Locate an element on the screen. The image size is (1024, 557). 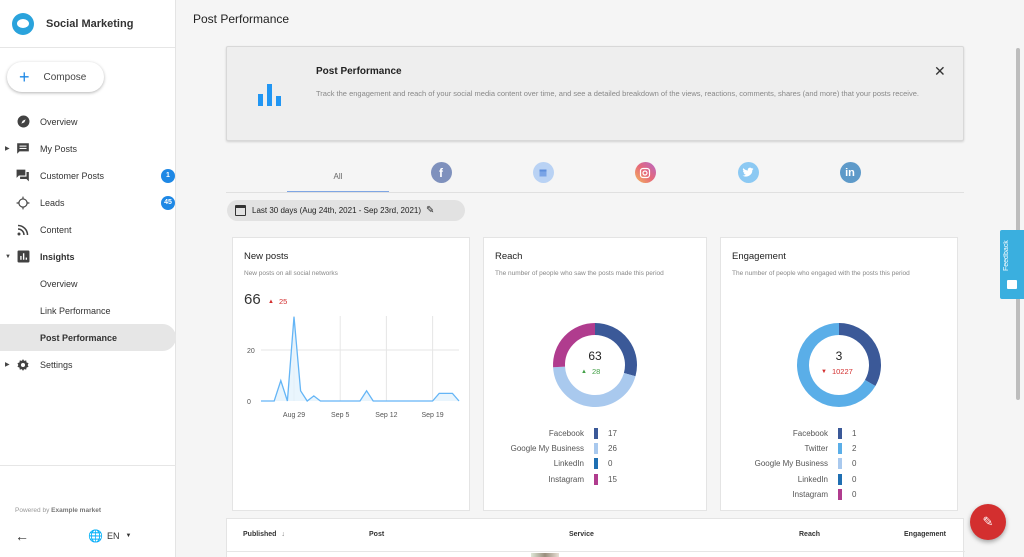
sidebar-item-my-posts: ▶ My Posts is located at coordinates (88, 148).